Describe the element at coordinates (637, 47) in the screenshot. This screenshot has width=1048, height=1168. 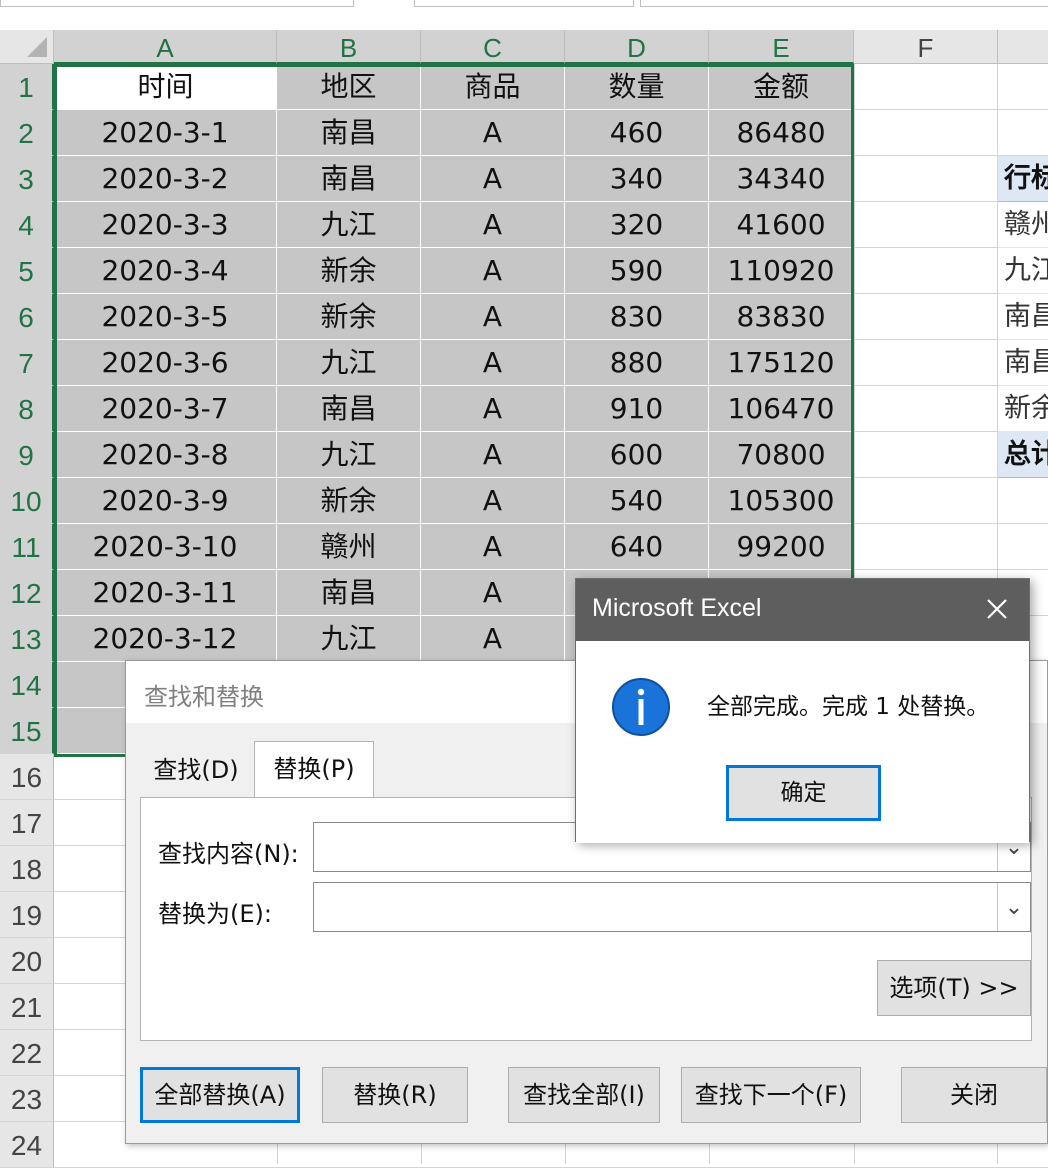
I see `column-header-d: D` at that location.